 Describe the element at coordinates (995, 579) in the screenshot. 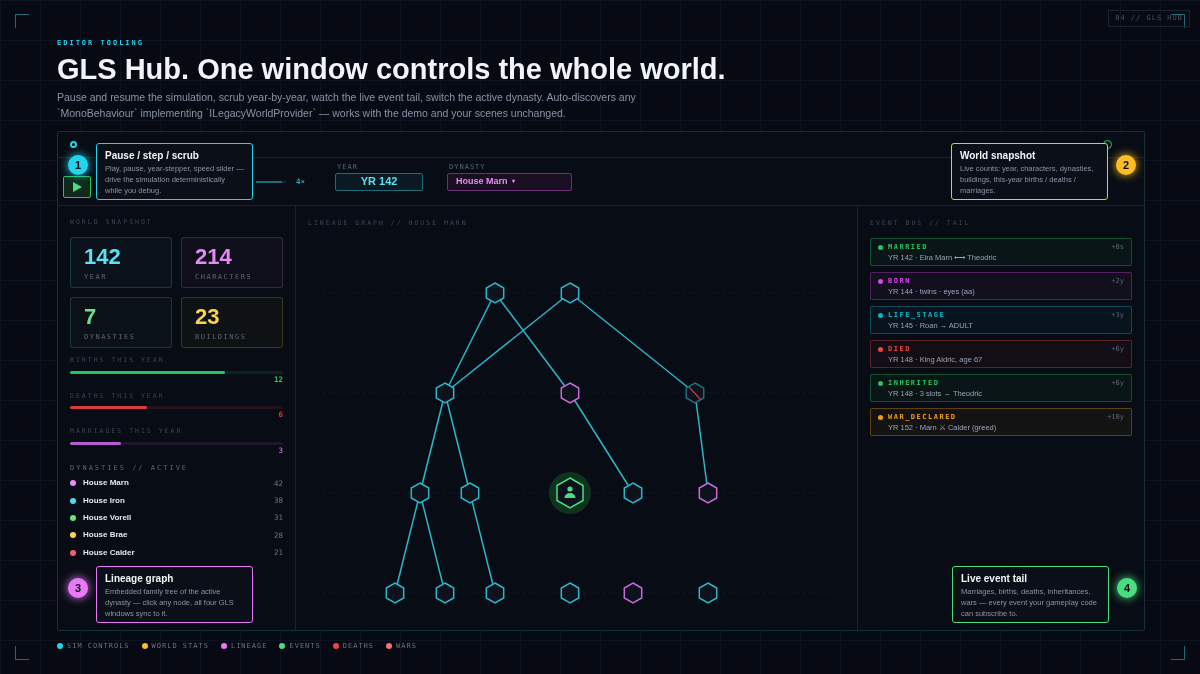

I see `callout-title: Live event tail` at that location.